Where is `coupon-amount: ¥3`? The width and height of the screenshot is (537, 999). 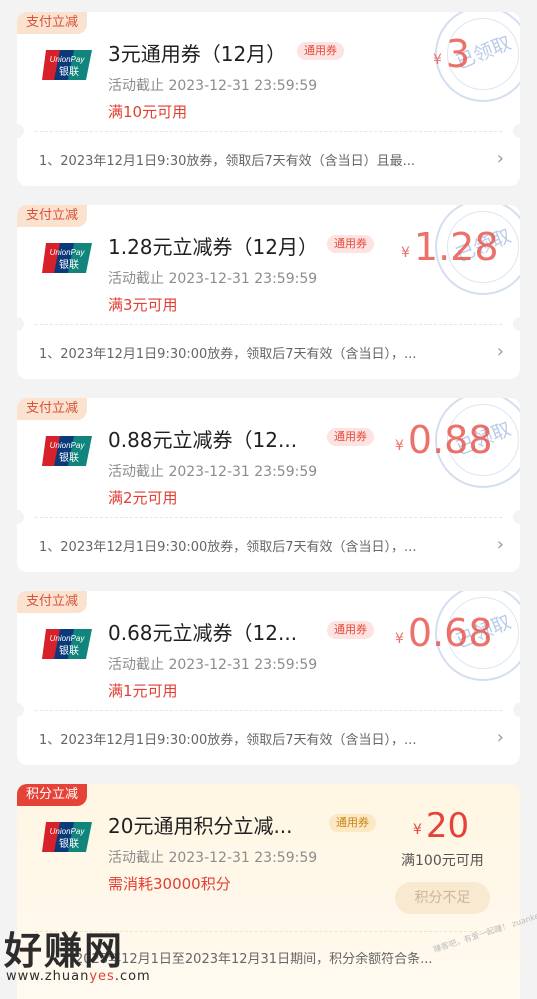 coupon-amount: ¥3 is located at coordinates (452, 54).